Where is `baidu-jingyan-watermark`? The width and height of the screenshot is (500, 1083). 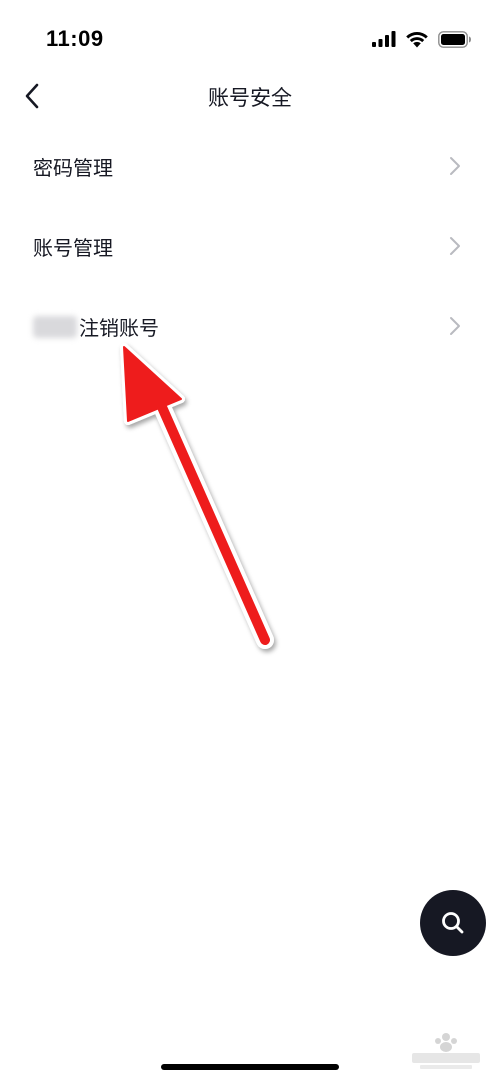
baidu-jingyan-watermark is located at coordinates (446, 1051).